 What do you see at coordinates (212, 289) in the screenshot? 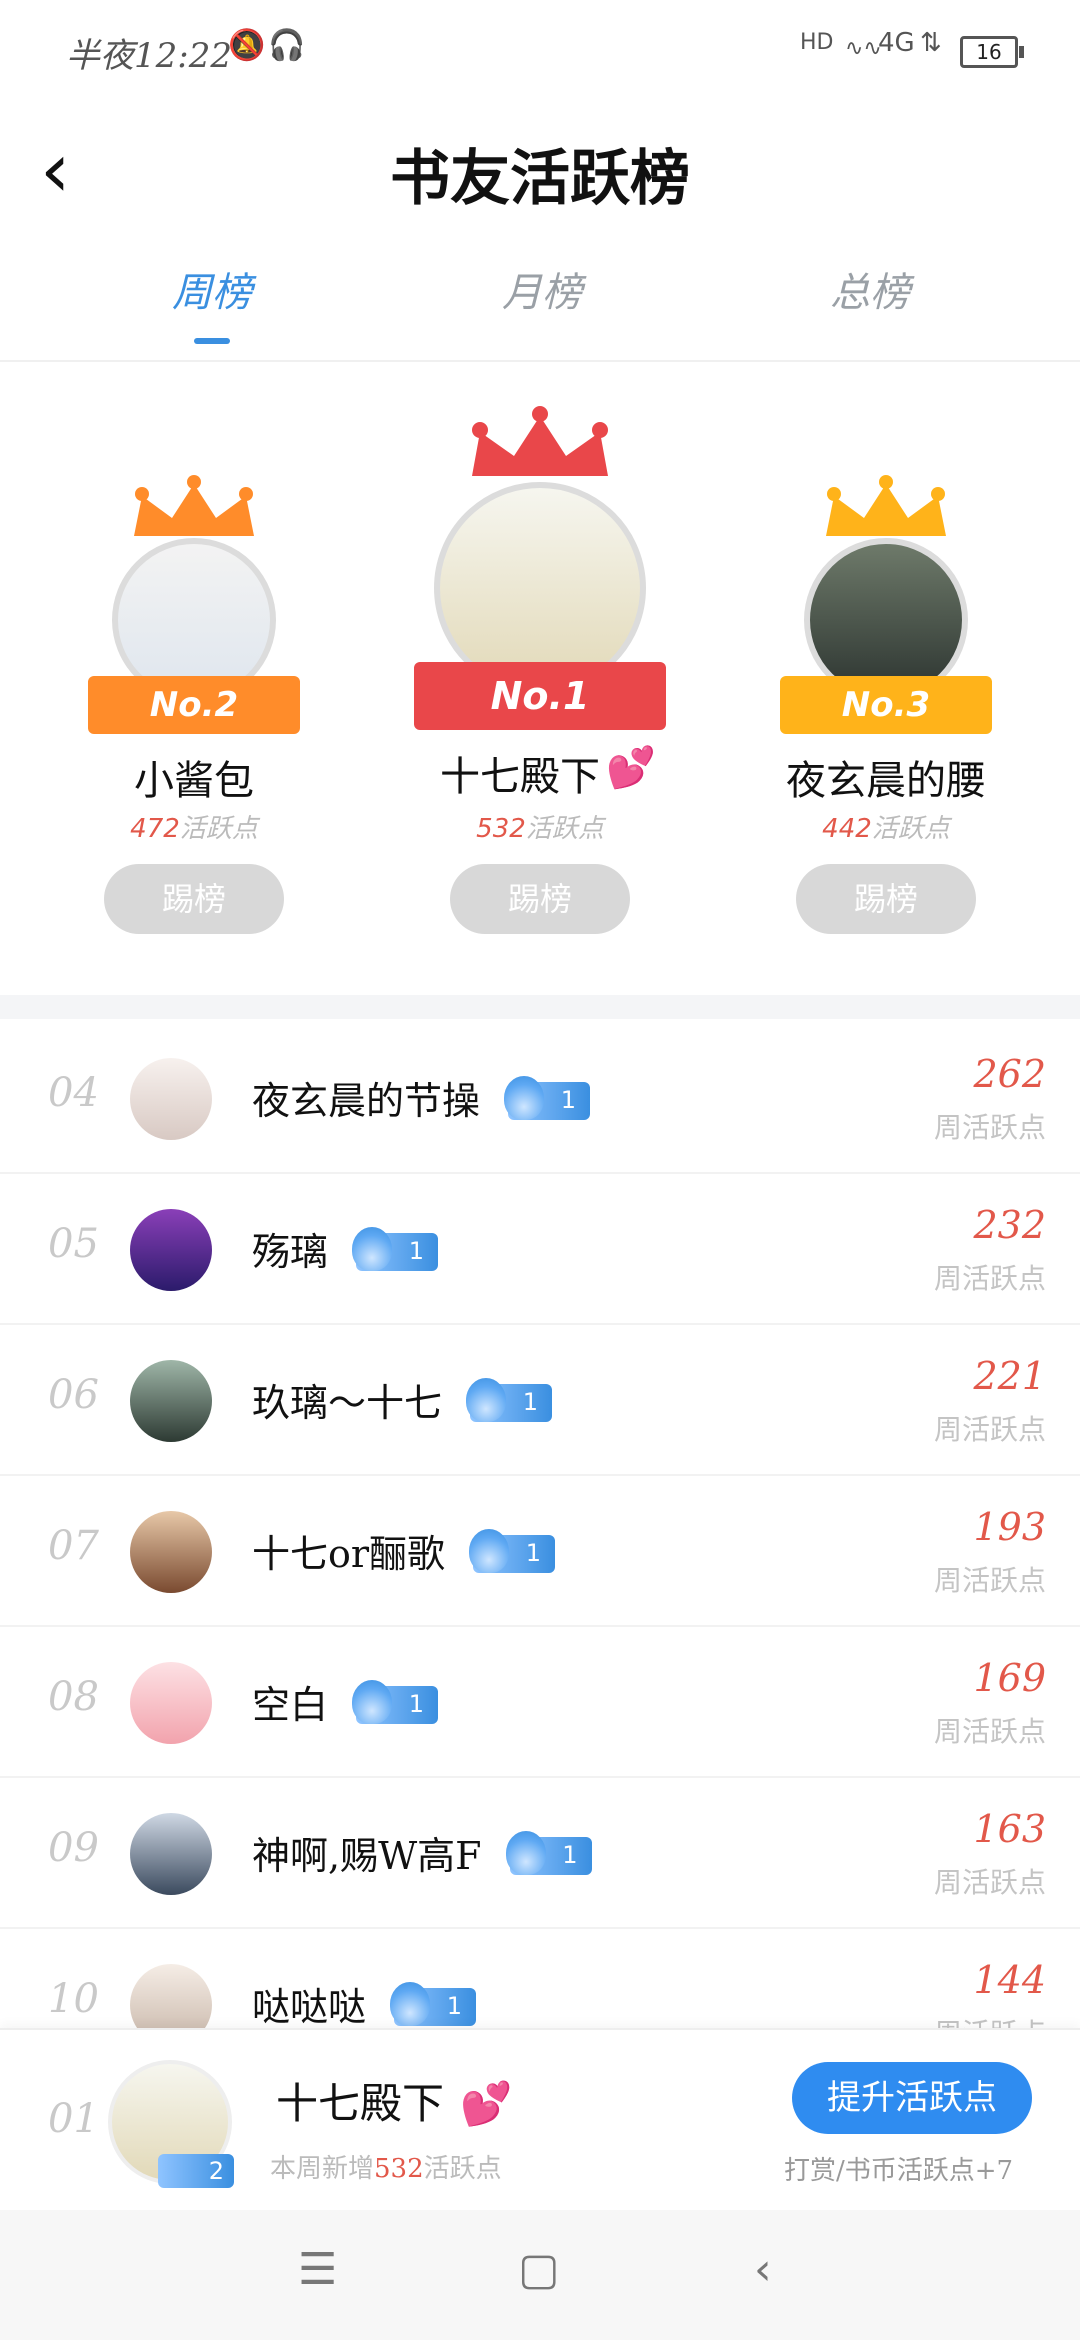
I see `tab-weekly: 周榜` at bounding box center [212, 289].